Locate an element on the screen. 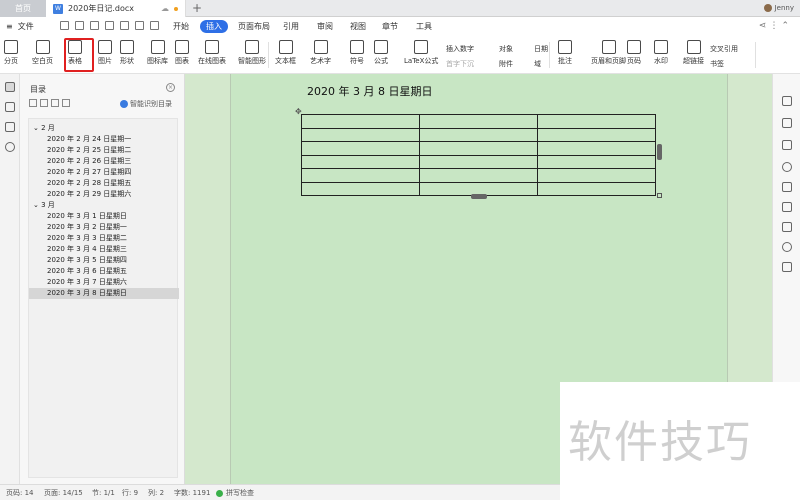  table-add-column-handle is located at coordinates (659, 152).